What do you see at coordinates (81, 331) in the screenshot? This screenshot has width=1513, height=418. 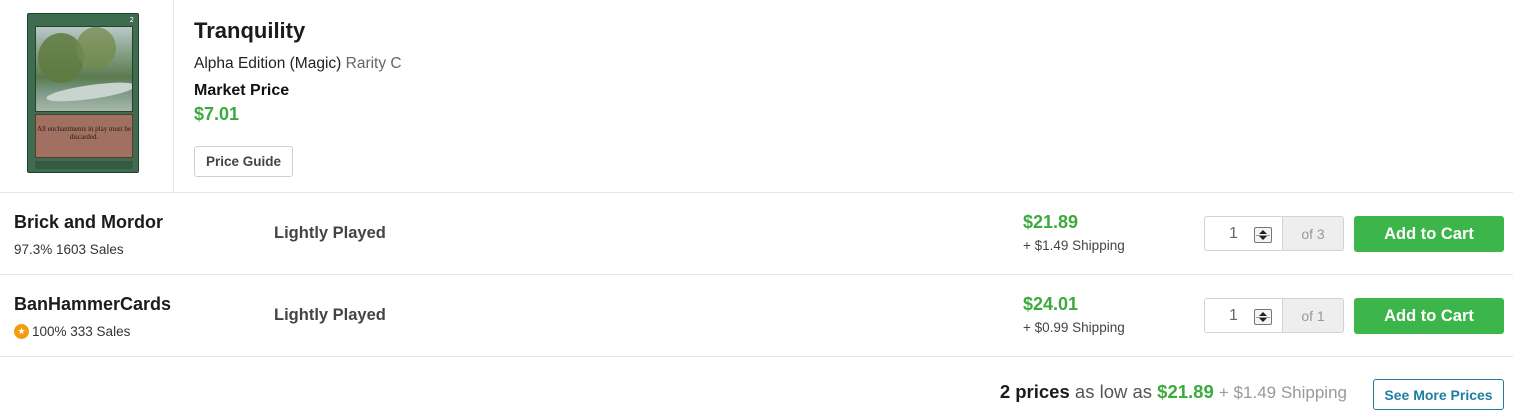 I see `seller-stats-text: 100% 333 Sales` at bounding box center [81, 331].